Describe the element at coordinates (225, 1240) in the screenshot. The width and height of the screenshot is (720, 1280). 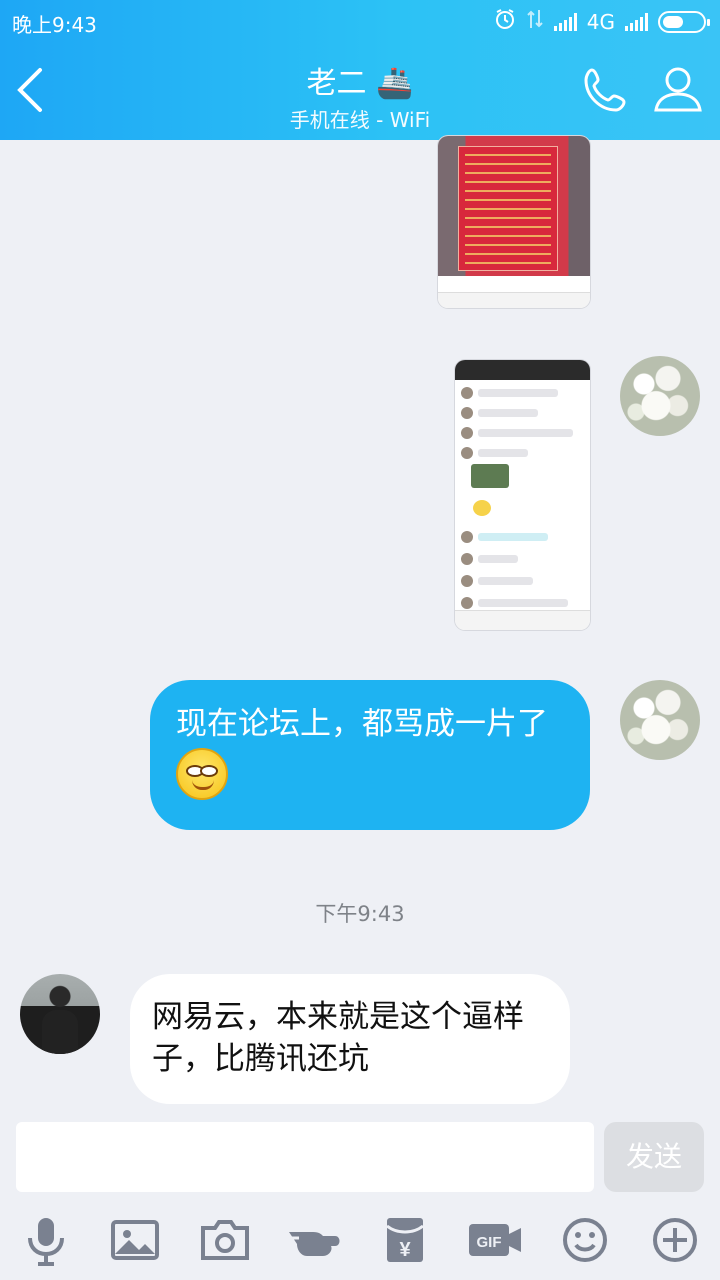
I see `camera-icon` at that location.